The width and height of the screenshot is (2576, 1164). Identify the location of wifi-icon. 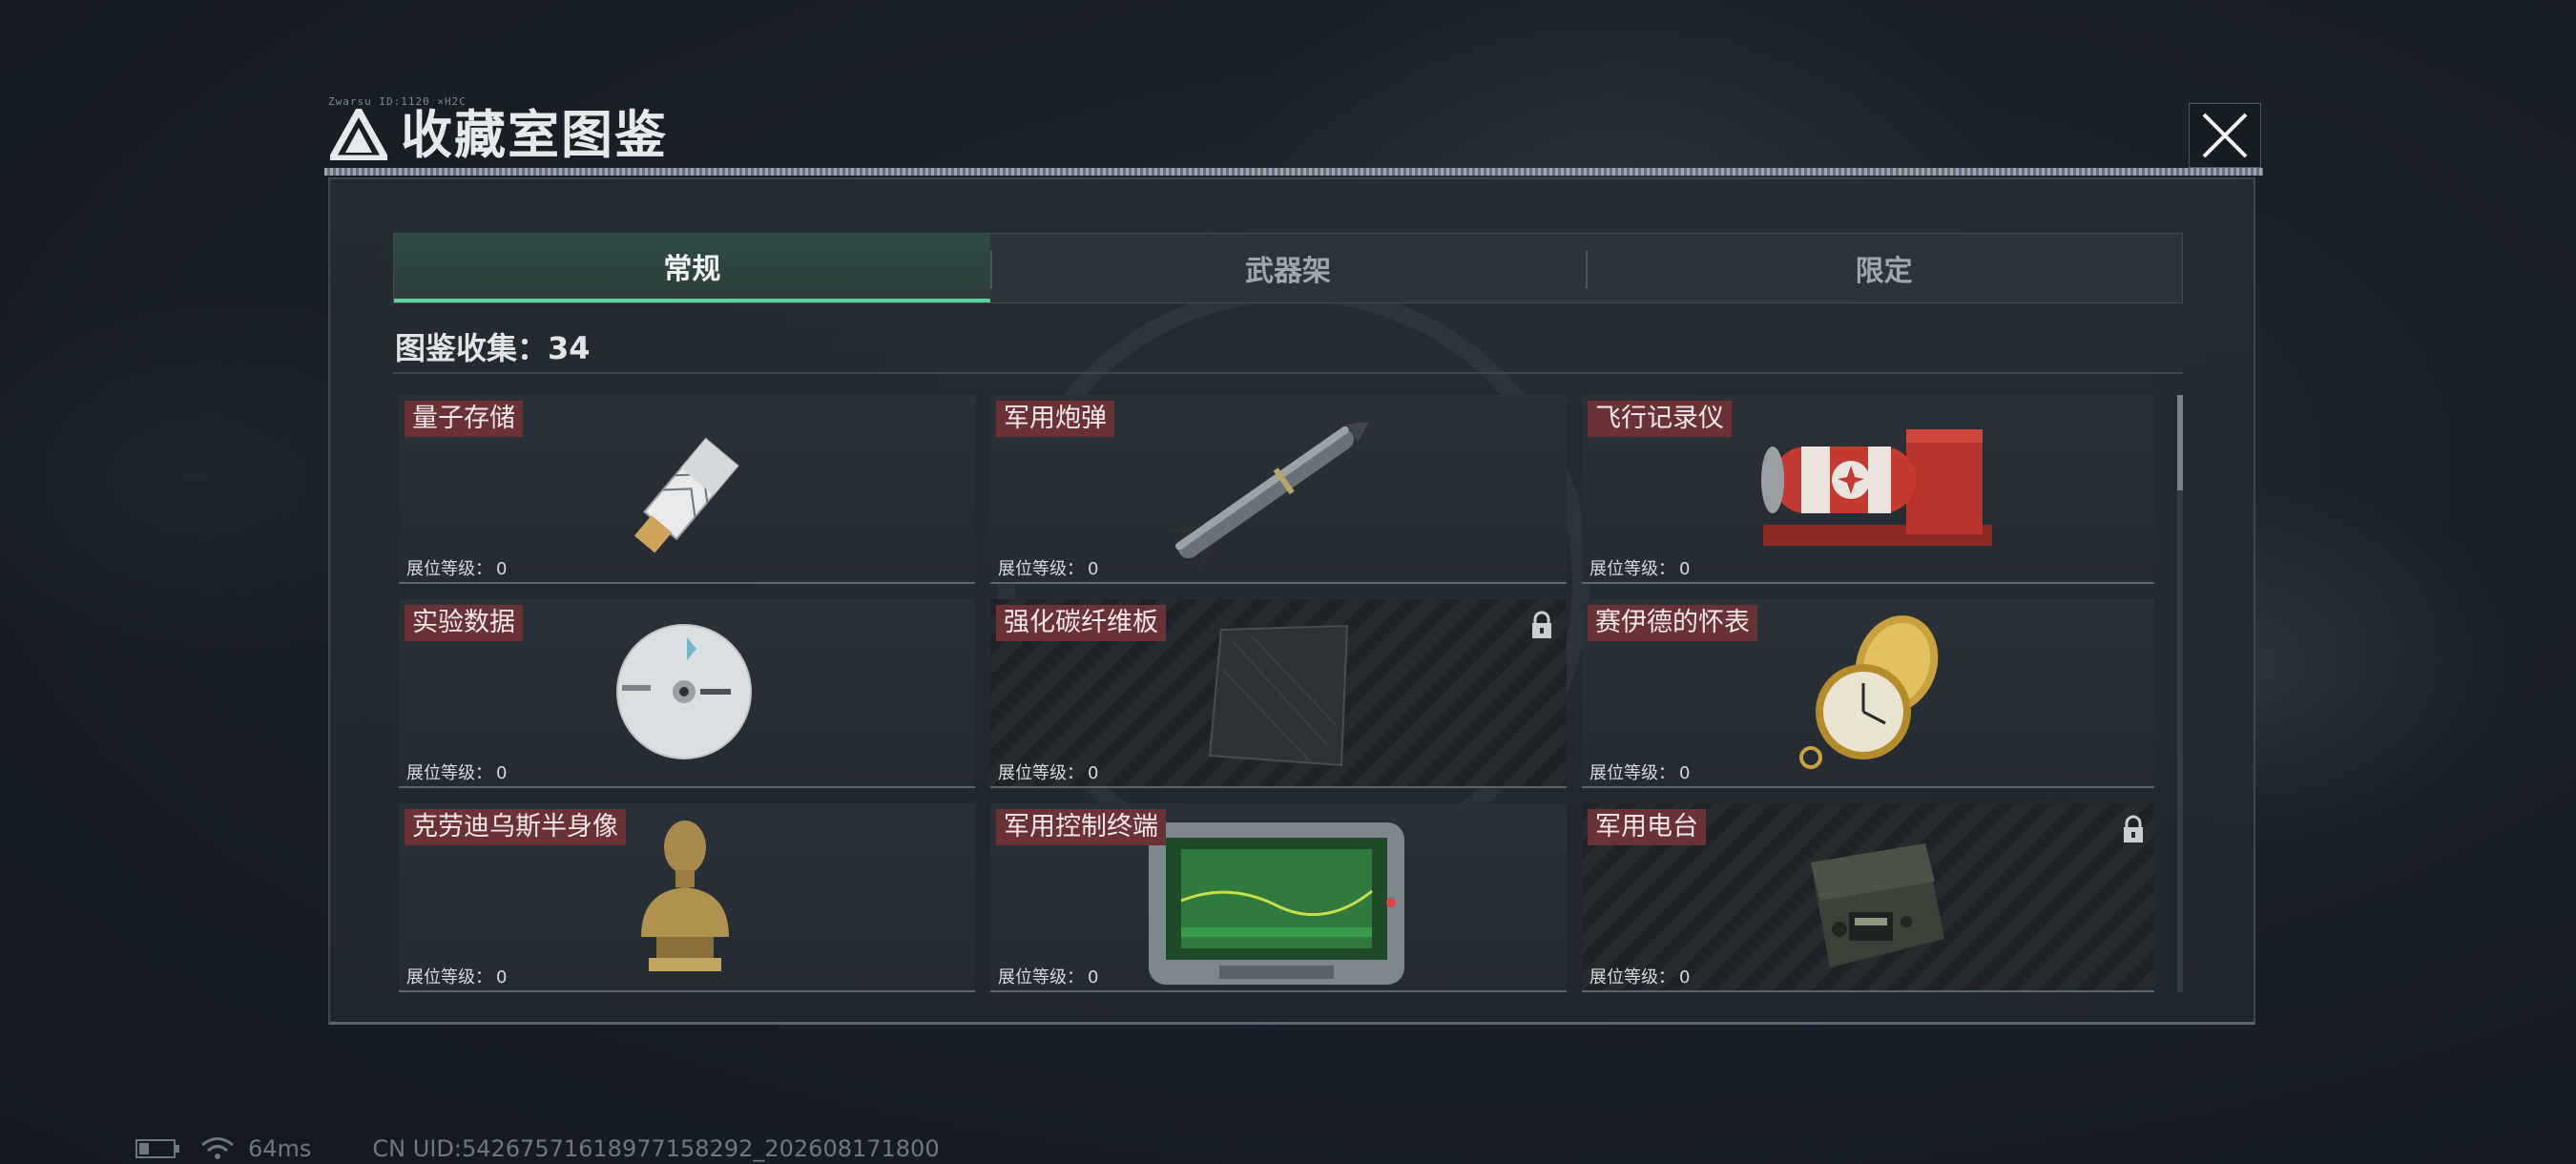
(217, 1148).